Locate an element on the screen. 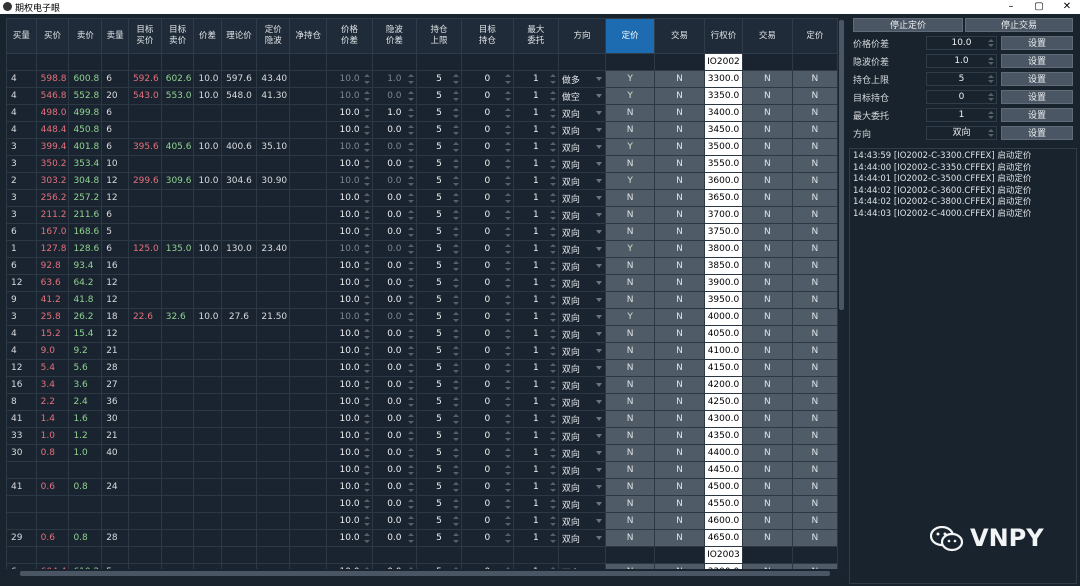  column-header: 理论价 is located at coordinates (239, 36).